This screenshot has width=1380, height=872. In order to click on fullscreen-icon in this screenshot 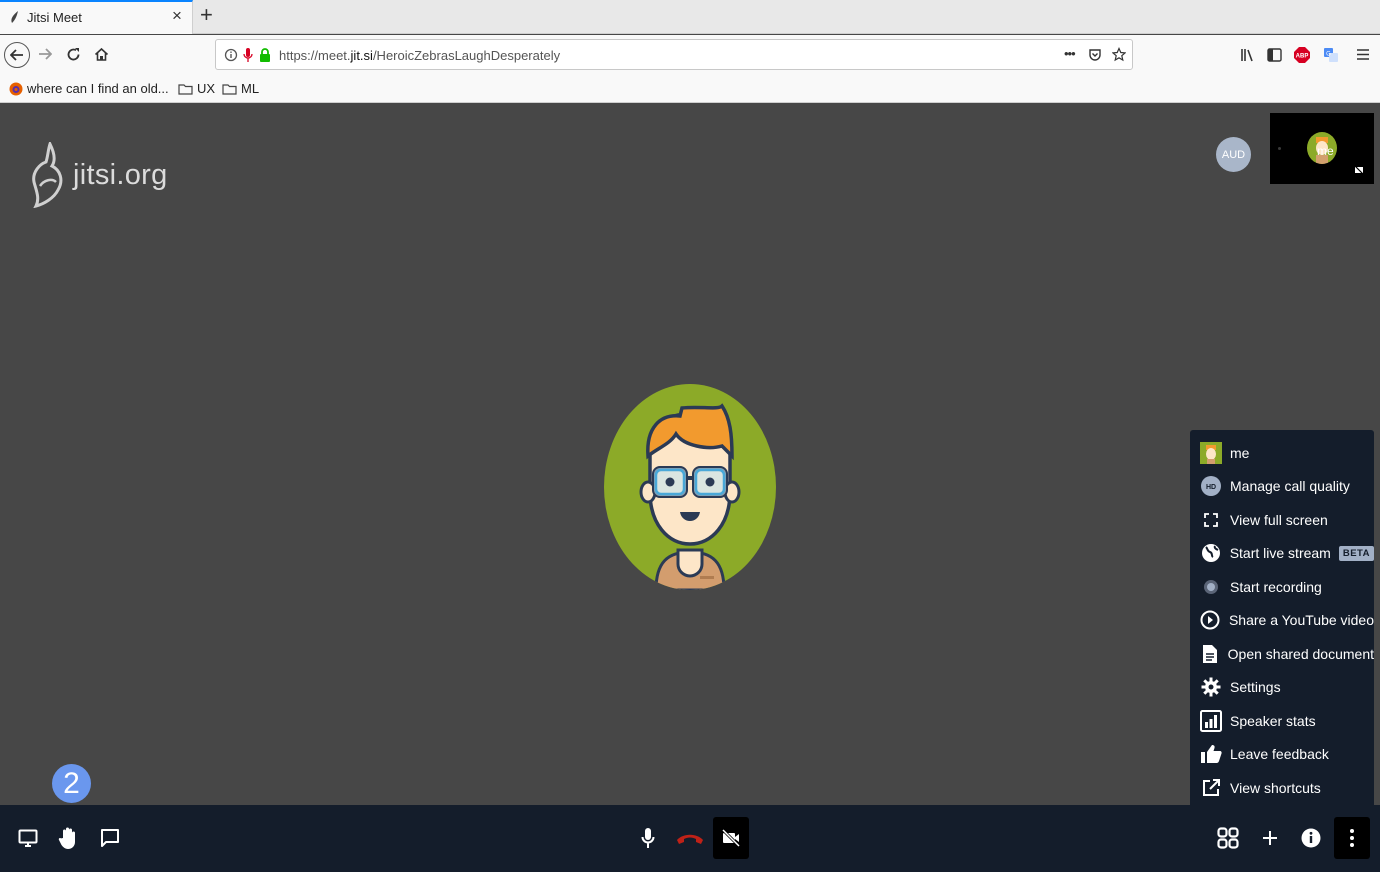, I will do `click(1211, 520)`.